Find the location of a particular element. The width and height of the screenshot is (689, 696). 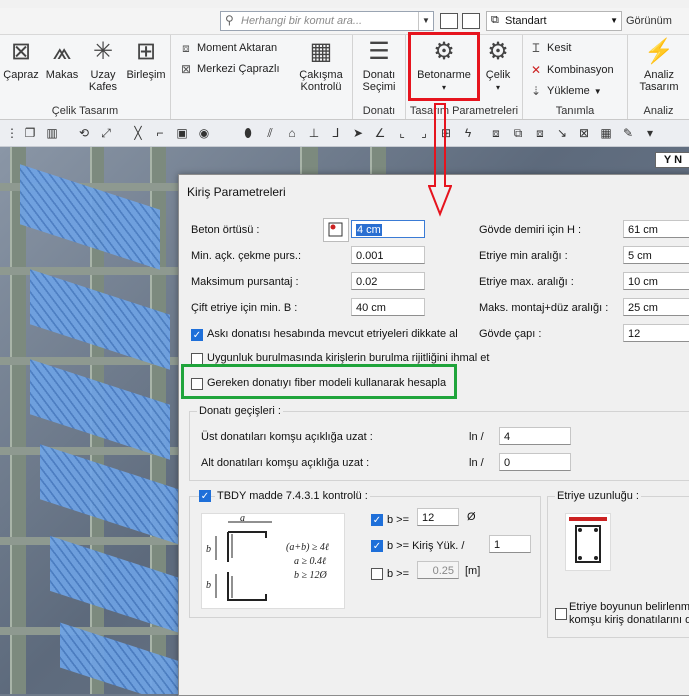

b-min-phi-checkbox: ✓ is located at coordinates (377, 520).